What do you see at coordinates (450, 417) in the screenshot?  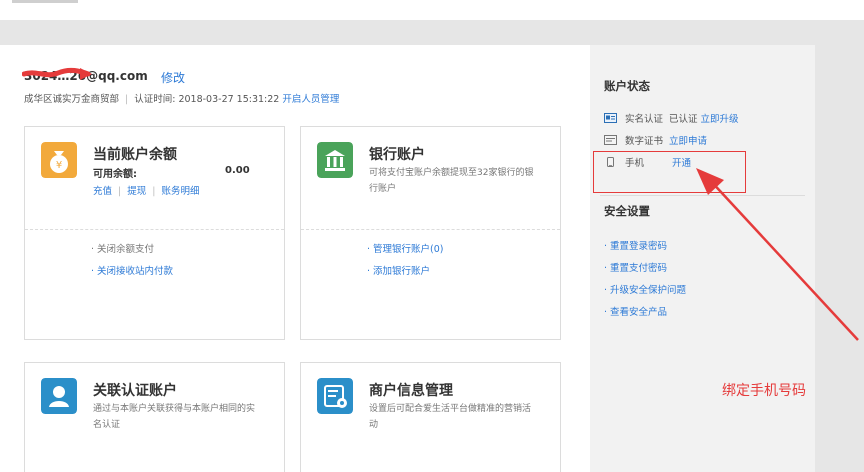 I see `merchant-desc: 设置后可配合爱生活平台做精准的营销活动` at bounding box center [450, 417].